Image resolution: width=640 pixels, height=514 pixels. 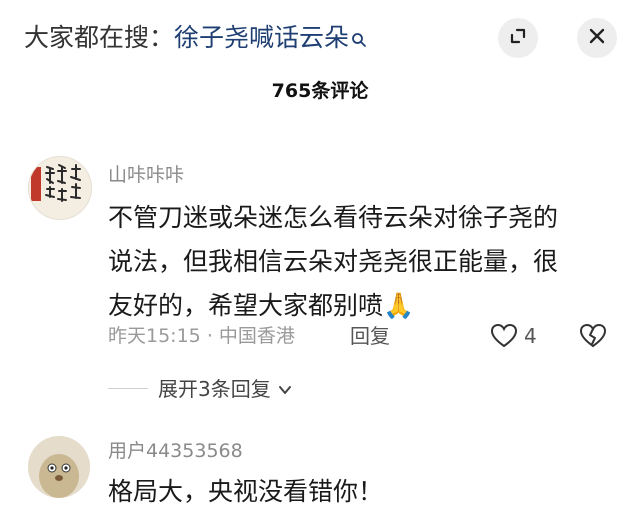 I want to click on comment-content-line: 说法，但我相信云朵对尧尧很正能量，很, so click(x=333, y=261).